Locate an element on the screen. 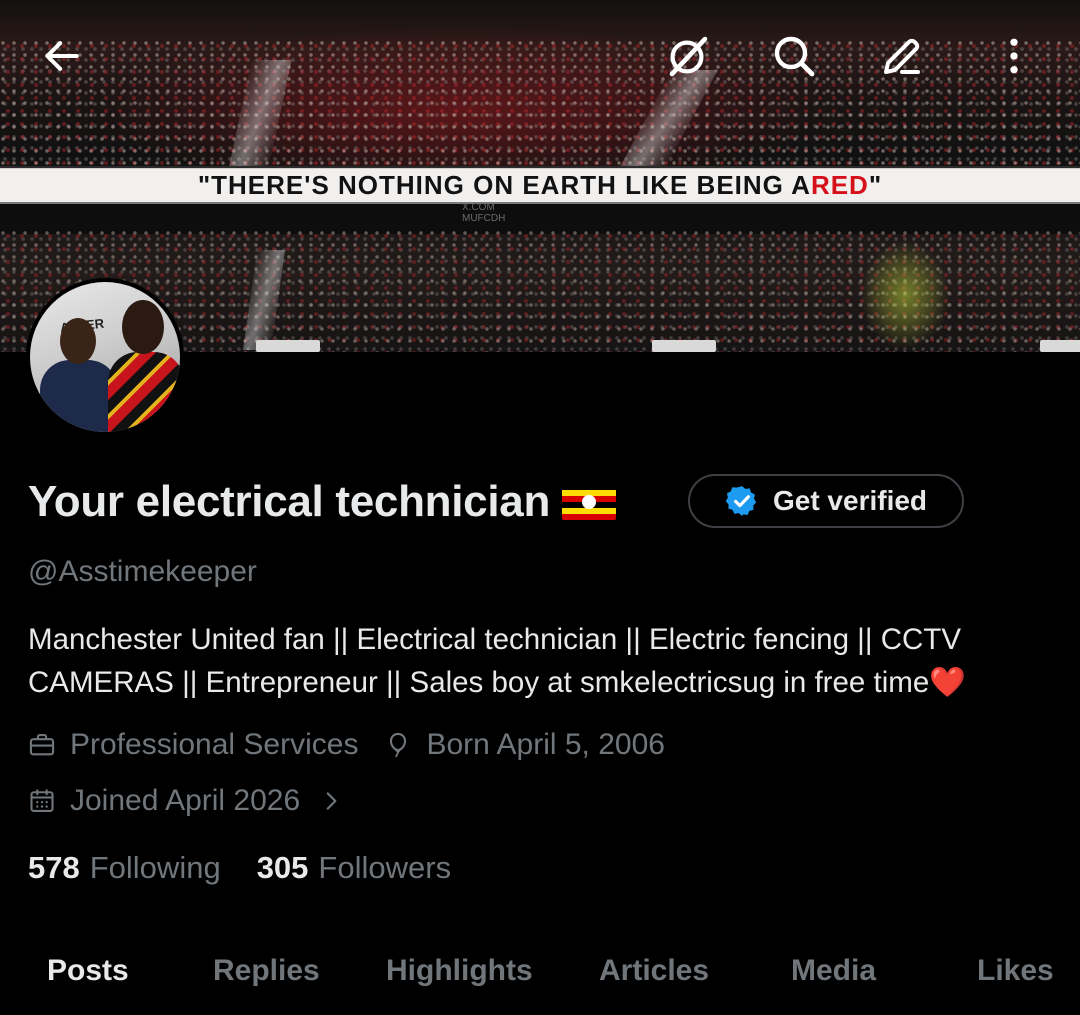  edit-profile-button is located at coordinates (902, 56).